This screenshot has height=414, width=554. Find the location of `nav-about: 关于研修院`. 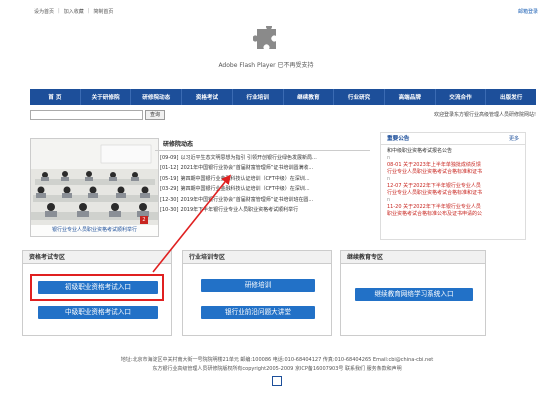

nav-about: 关于研修院 is located at coordinates (106, 97).